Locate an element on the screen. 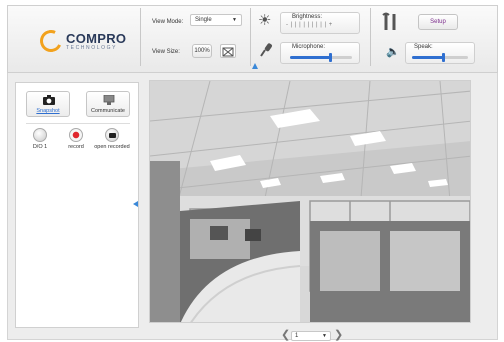 Image resolution: width=504 pixels, height=342 pixels. brightness-label: Brightness: is located at coordinates (307, 17).